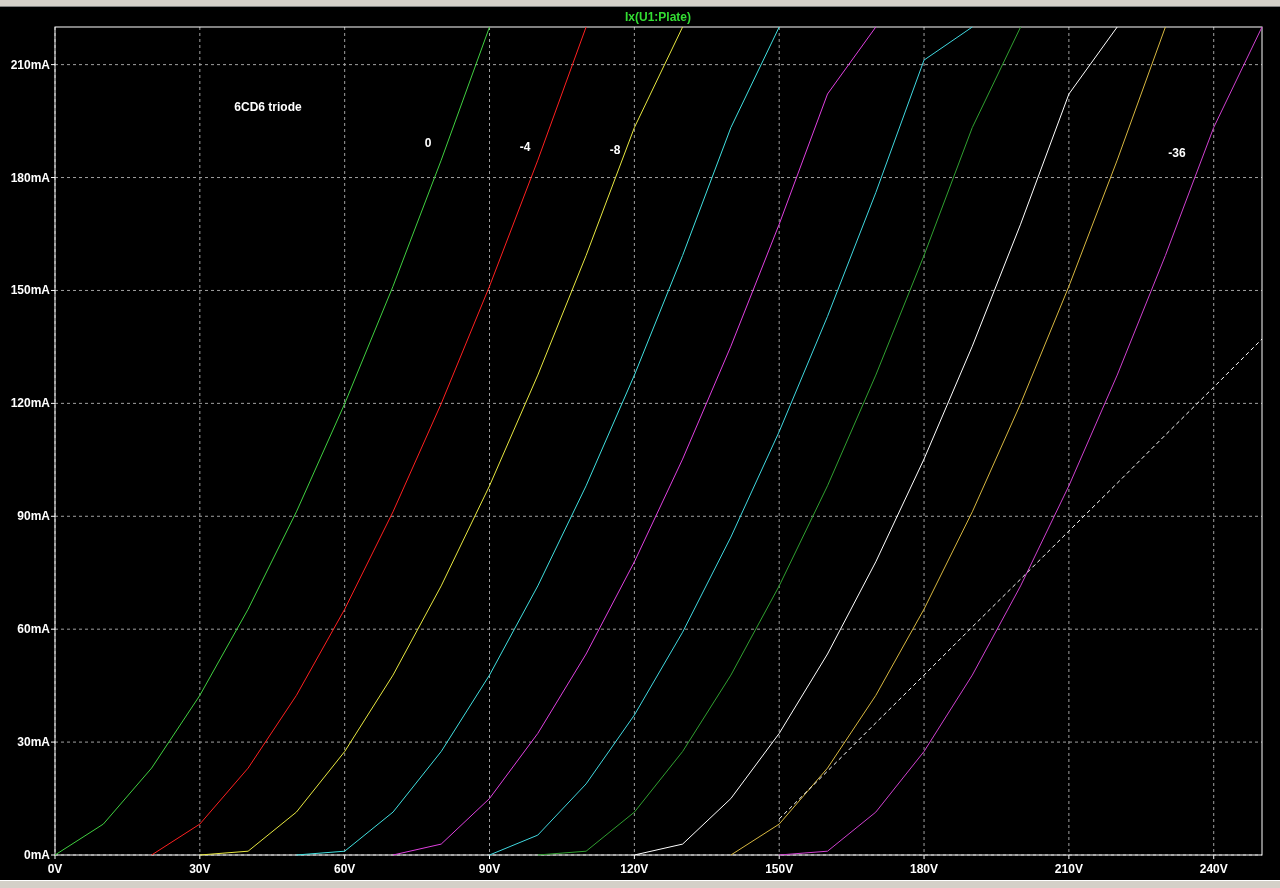  Describe the element at coordinates (33, 629) in the screenshot. I see `y-tick-label: 60mA` at that location.